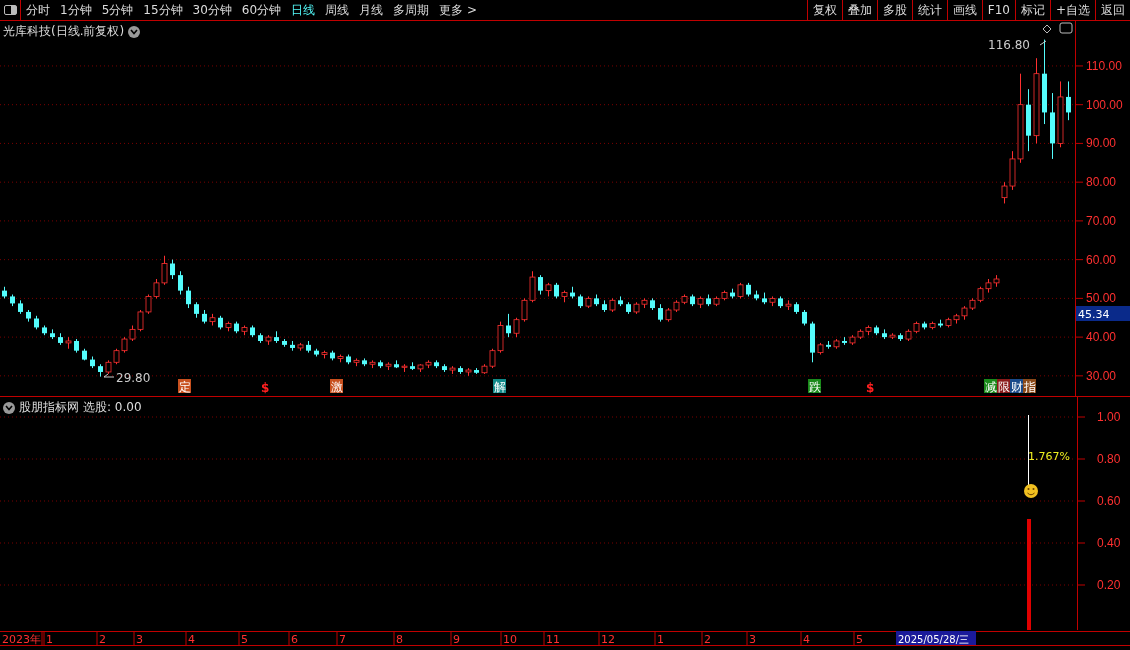 This screenshot has height=650, width=1130. What do you see at coordinates (303, 10) in the screenshot?
I see `period-tab: 日线` at bounding box center [303, 10].